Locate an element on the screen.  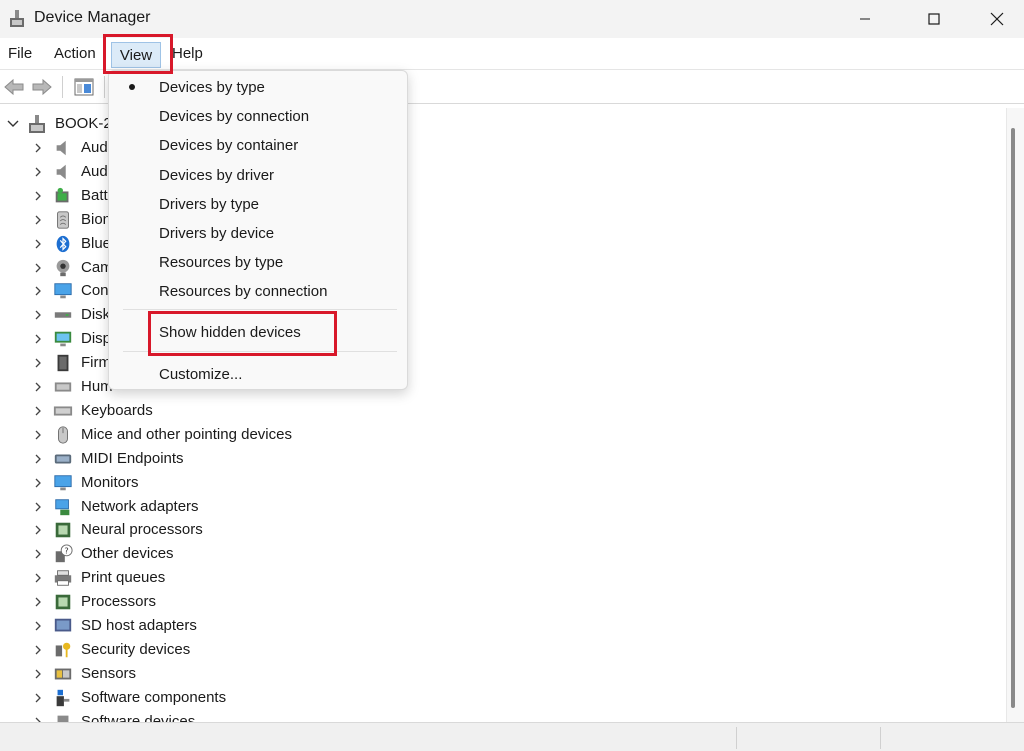
unknown-device-icon: ? is located at coordinates (64, 553).